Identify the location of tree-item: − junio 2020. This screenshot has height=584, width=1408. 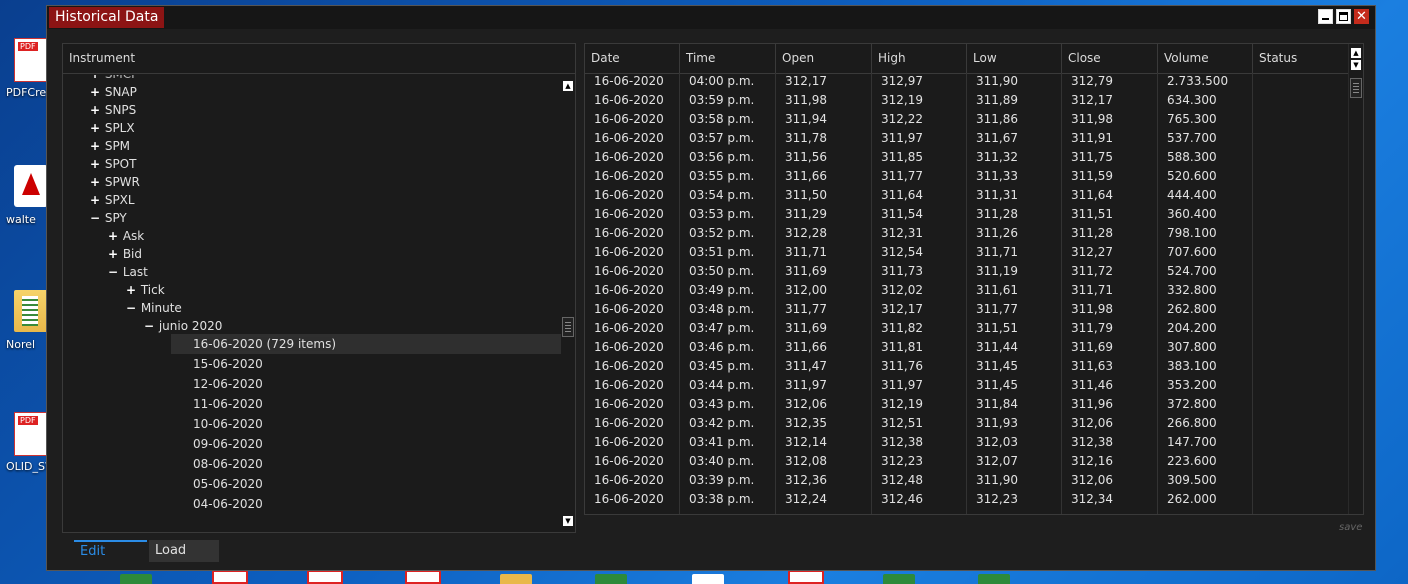
(352, 326).